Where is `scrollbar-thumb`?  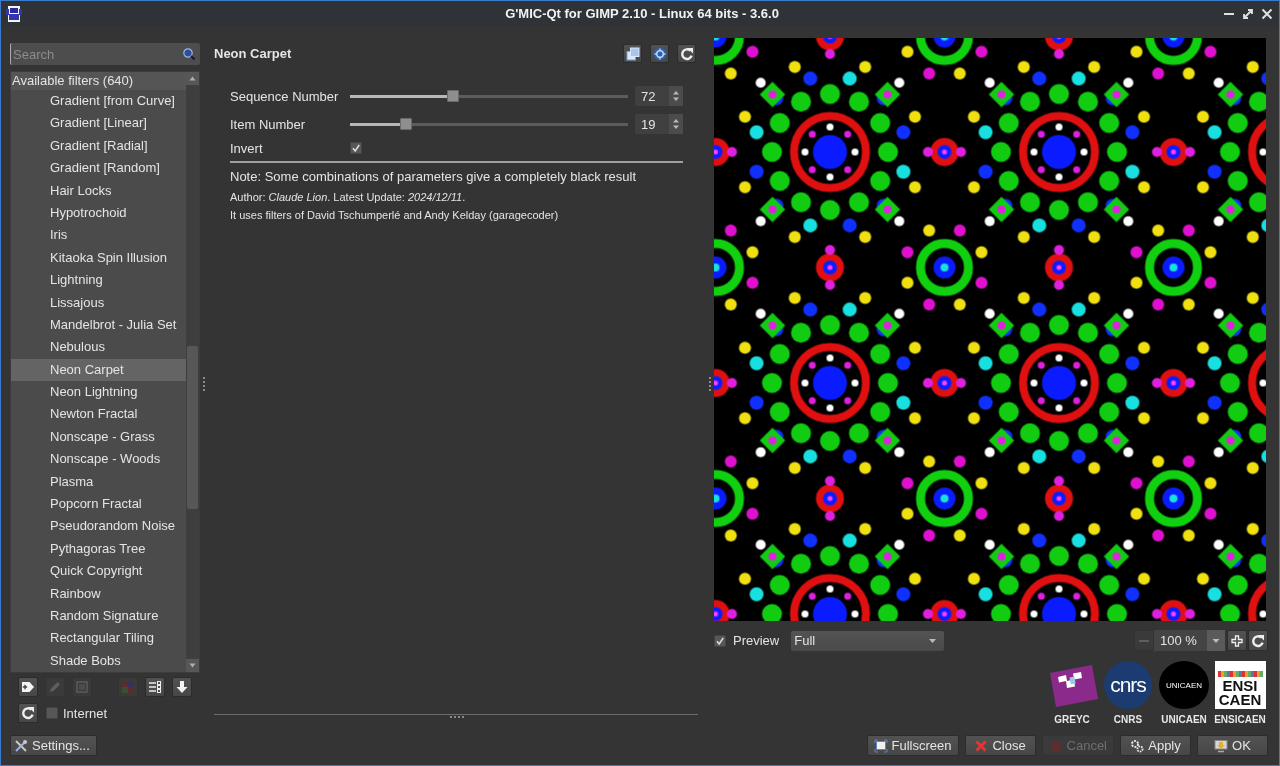 scrollbar-thumb is located at coordinates (192, 427).